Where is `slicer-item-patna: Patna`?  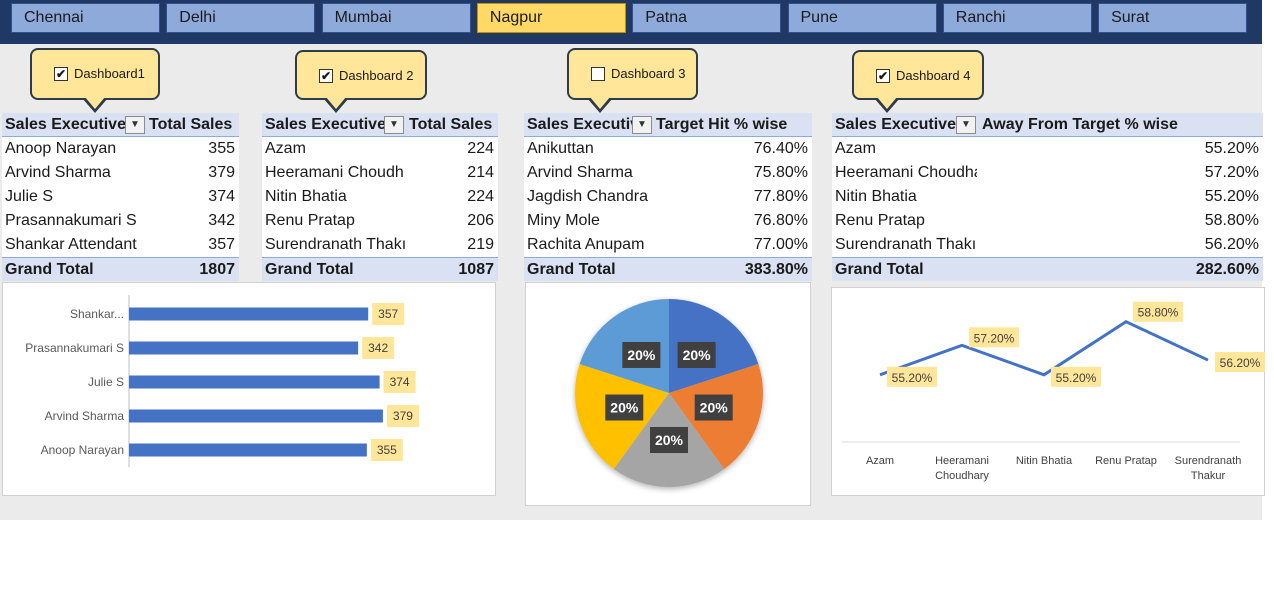
slicer-item-patna: Patna is located at coordinates (707, 18).